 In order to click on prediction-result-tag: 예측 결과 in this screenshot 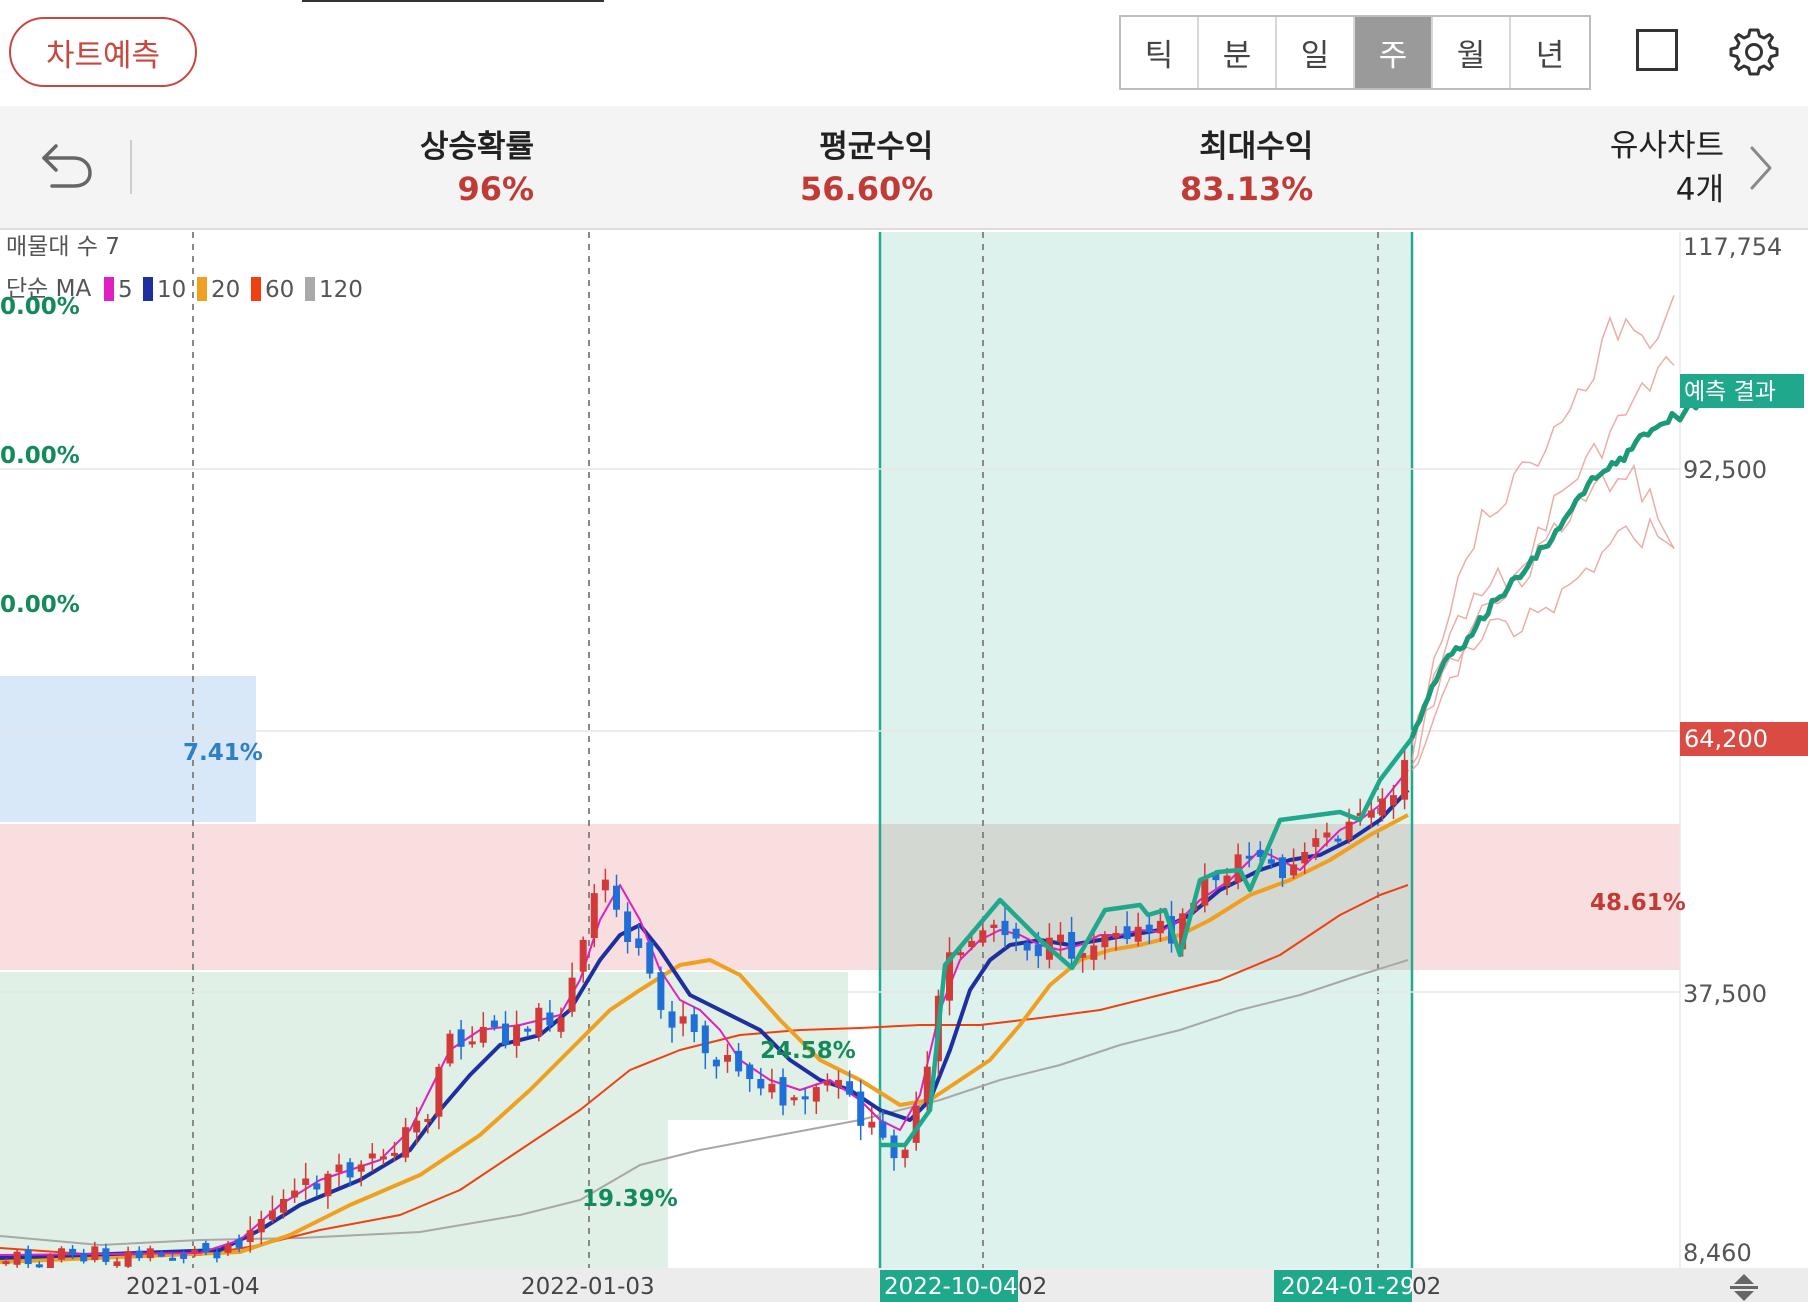, I will do `click(1730, 392)`.